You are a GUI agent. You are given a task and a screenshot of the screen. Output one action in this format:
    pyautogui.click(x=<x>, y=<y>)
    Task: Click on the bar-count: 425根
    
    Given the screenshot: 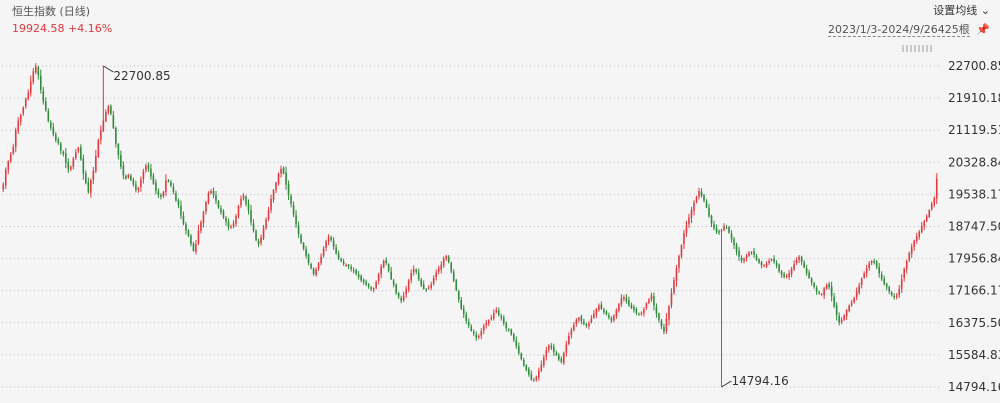 What is the action you would take?
    pyautogui.click(x=953, y=29)
    